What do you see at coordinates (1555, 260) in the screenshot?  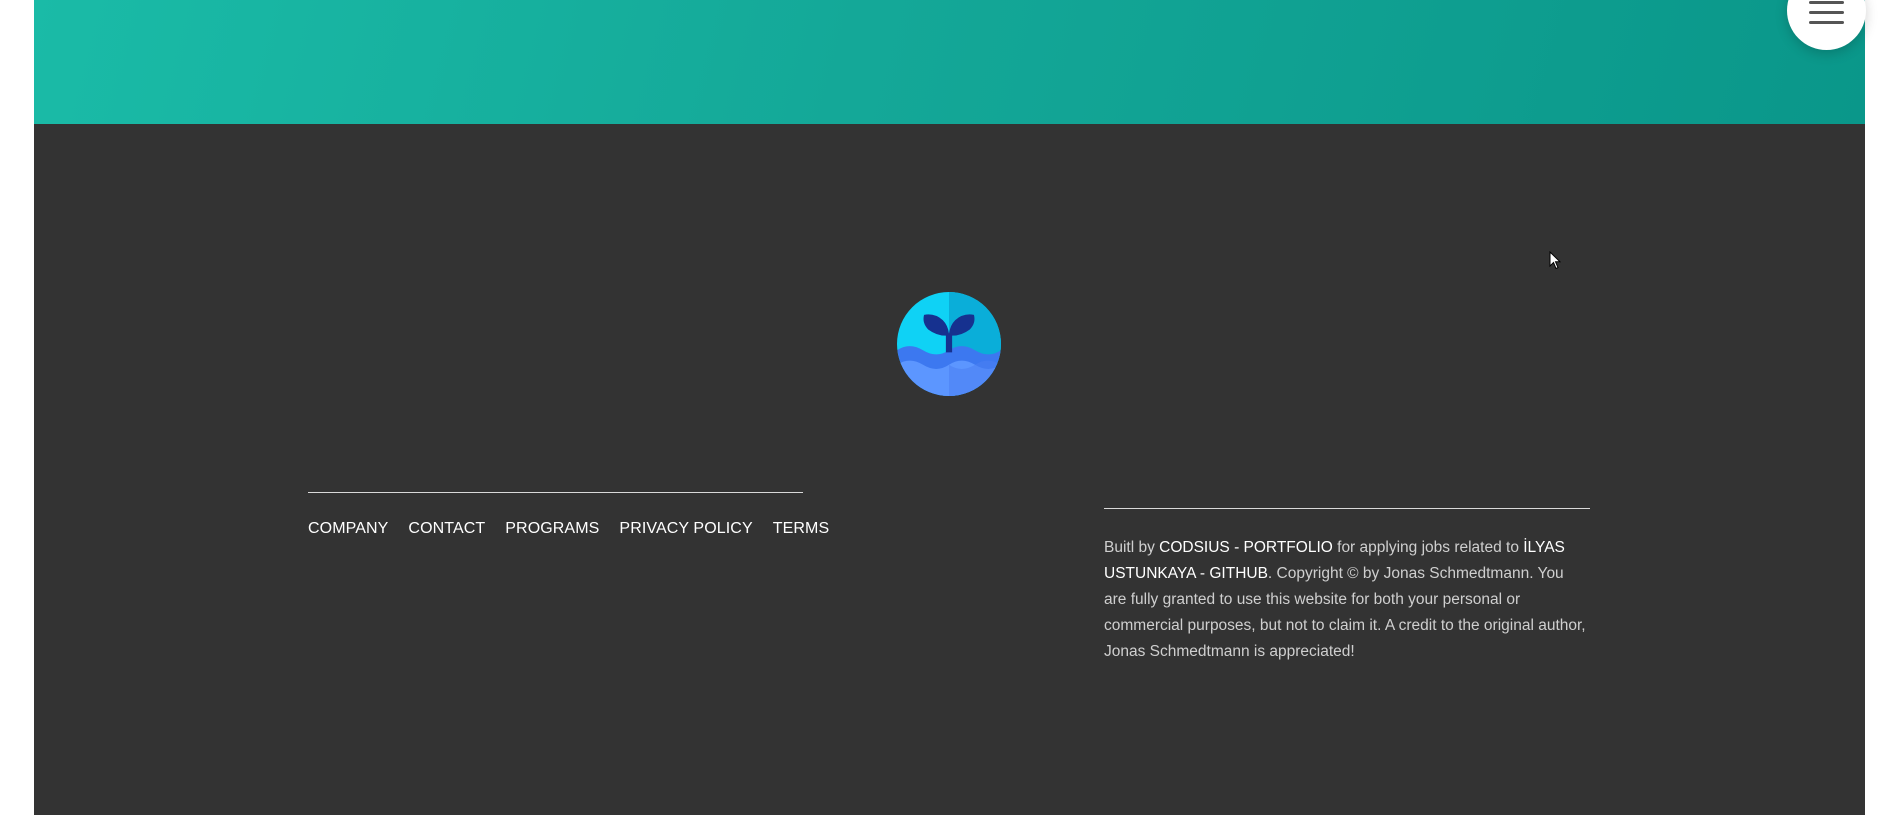 I see `mouse-cursor-icon` at bounding box center [1555, 260].